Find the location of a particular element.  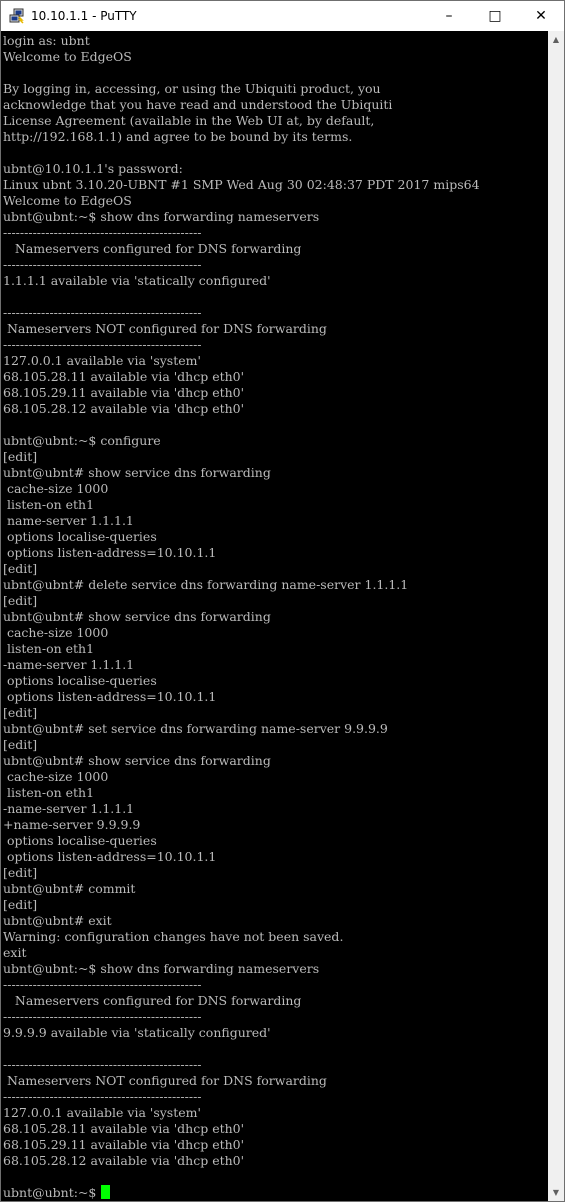

vertical-scrollbar: ▲ ▼ is located at coordinates (556, 616).